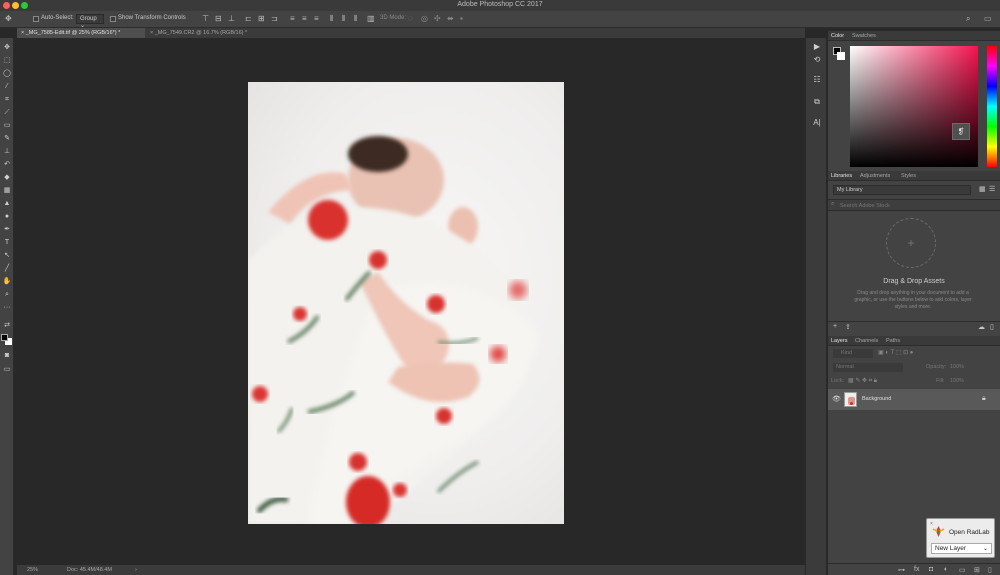 Image resolution: width=1000 pixels, height=575 pixels. What do you see at coordinates (450, 19) in the screenshot?
I see `3d-slide-icon: ⬌` at bounding box center [450, 19].